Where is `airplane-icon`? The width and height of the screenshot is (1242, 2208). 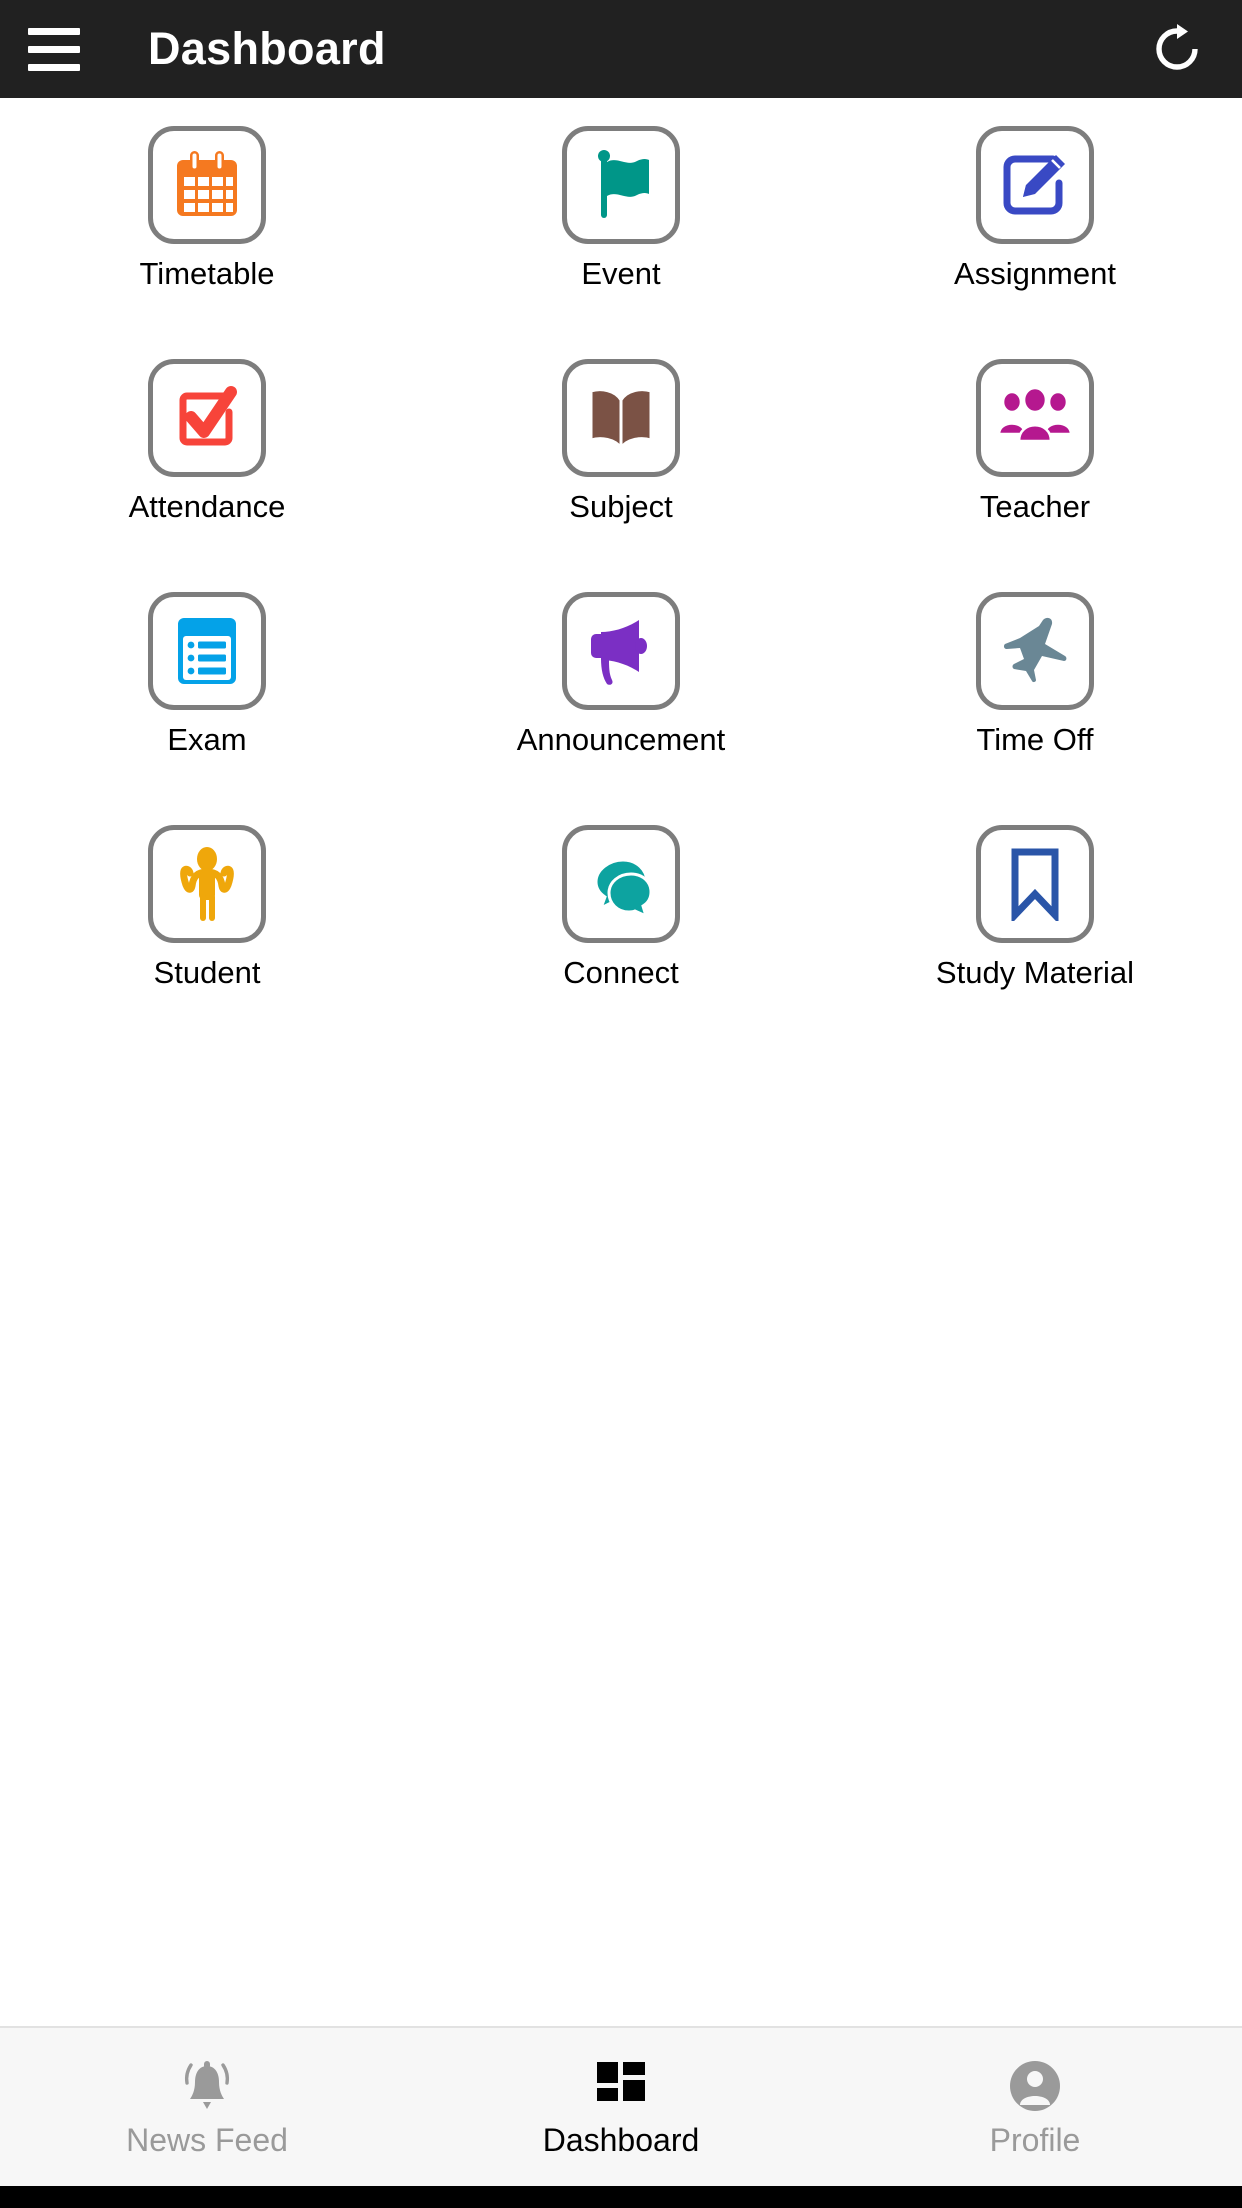 airplane-icon is located at coordinates (1035, 650).